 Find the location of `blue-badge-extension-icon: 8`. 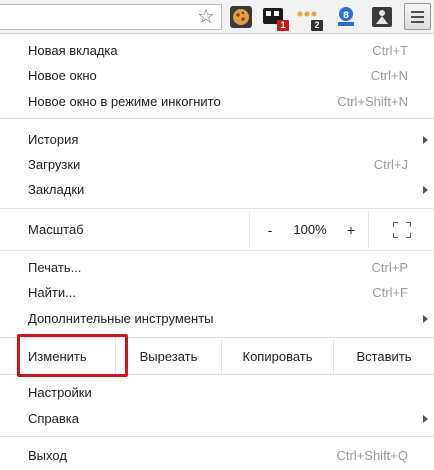

blue-badge-extension-icon: 8 is located at coordinates (346, 17).